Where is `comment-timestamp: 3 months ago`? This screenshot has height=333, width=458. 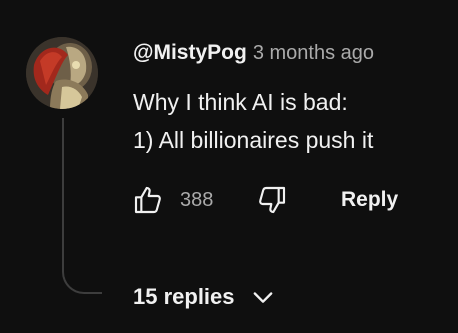 comment-timestamp: 3 months ago is located at coordinates (313, 53).